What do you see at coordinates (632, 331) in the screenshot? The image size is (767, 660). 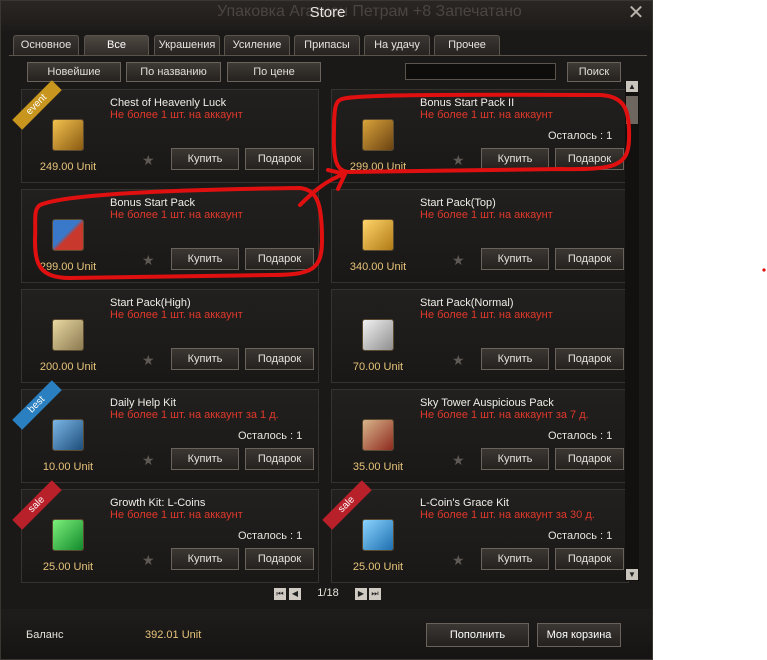 I see `product-list-scrollbar: ▲ ▼` at bounding box center [632, 331].